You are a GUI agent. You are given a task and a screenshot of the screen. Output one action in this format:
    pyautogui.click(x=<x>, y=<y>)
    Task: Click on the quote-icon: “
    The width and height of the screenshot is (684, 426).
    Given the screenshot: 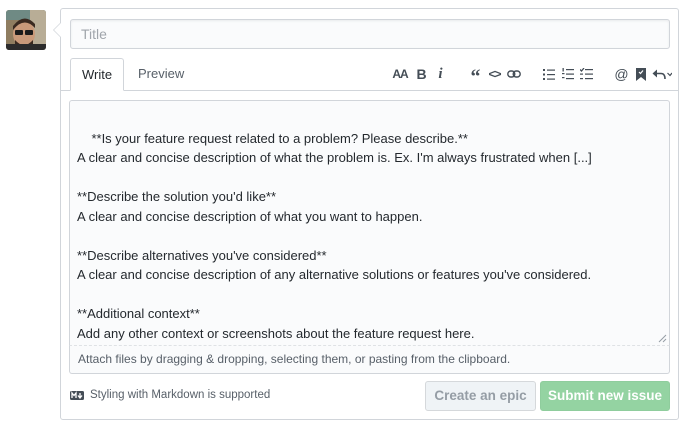 What is the action you would take?
    pyautogui.click(x=475, y=75)
    